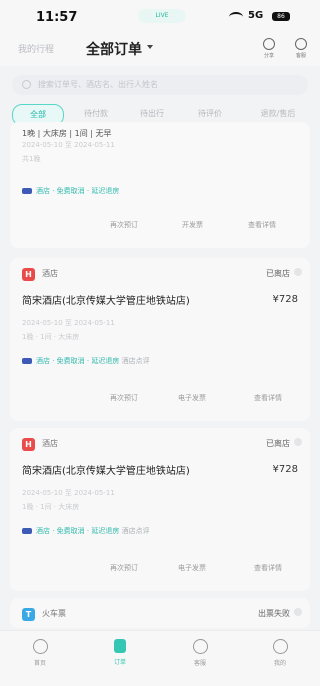 The width and height of the screenshot is (320, 686). Describe the element at coordinates (120, 646) in the screenshot. I see `orders-icon` at that location.